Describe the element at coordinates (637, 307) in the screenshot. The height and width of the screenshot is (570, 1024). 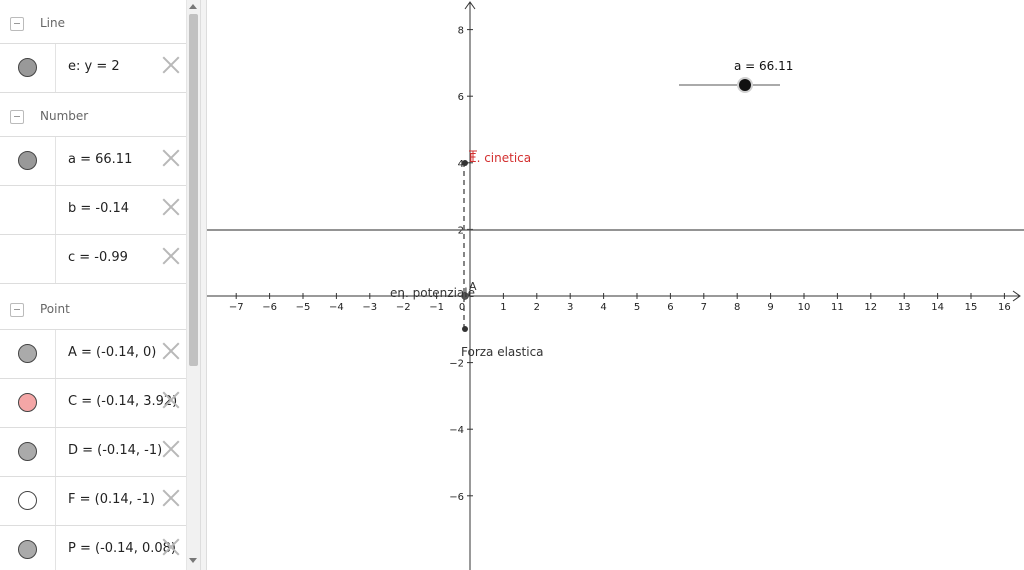
I see `x-tick-label: 5` at that location.